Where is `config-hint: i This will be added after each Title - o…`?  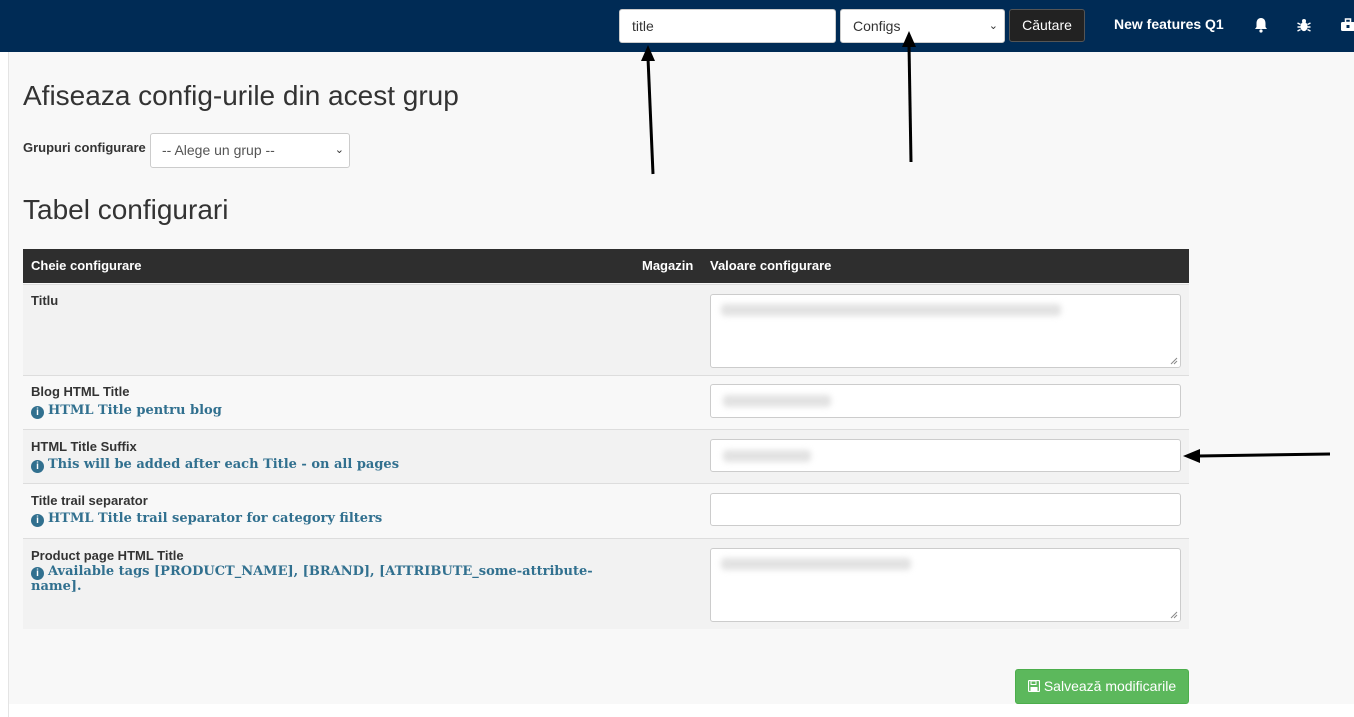 config-hint: i This will be added after each Title - o… is located at coordinates (321, 465).